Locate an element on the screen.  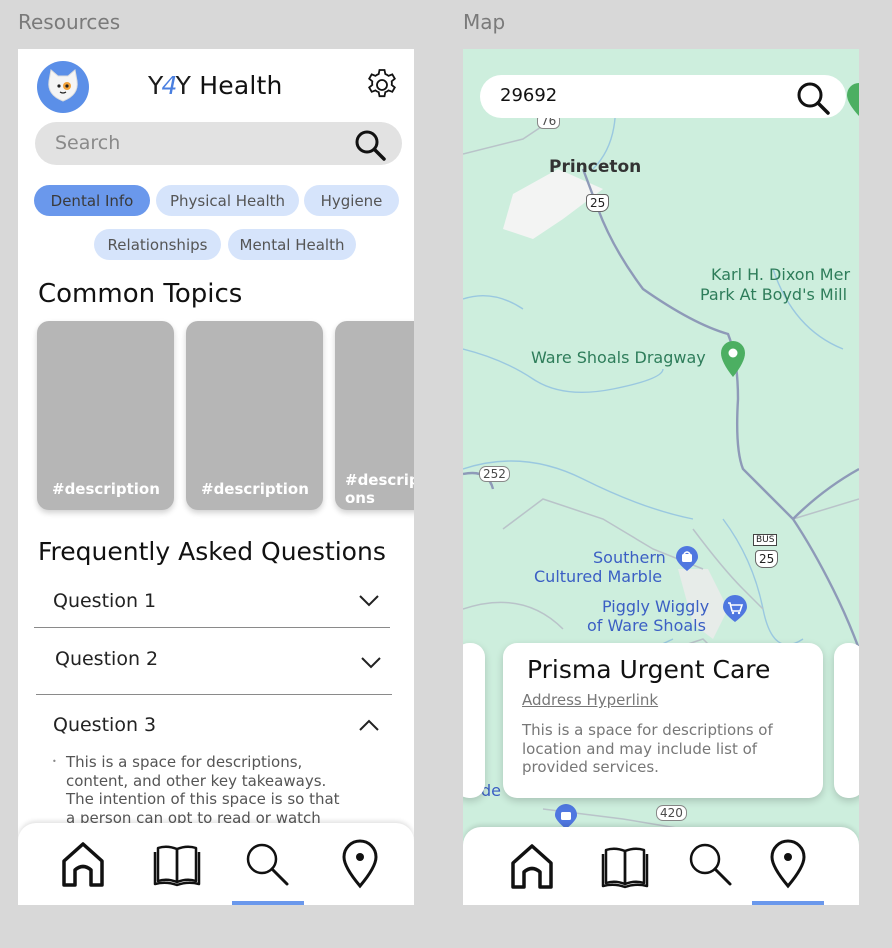
common-topics-heading: Common Topics is located at coordinates (140, 294).